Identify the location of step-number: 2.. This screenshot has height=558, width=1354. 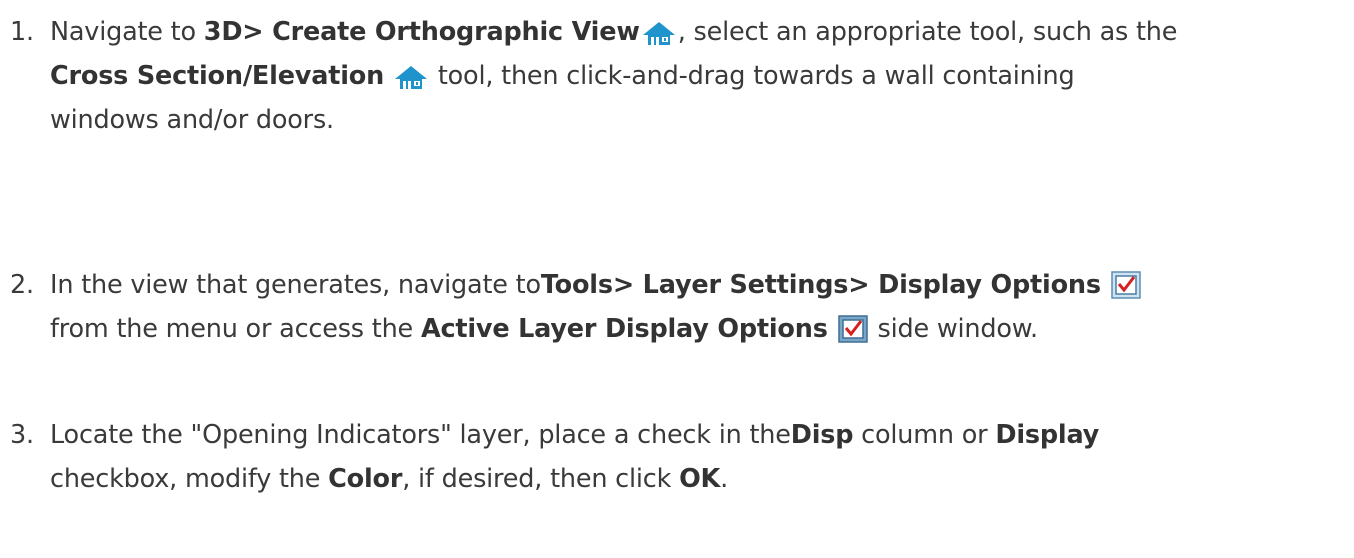
(22, 285).